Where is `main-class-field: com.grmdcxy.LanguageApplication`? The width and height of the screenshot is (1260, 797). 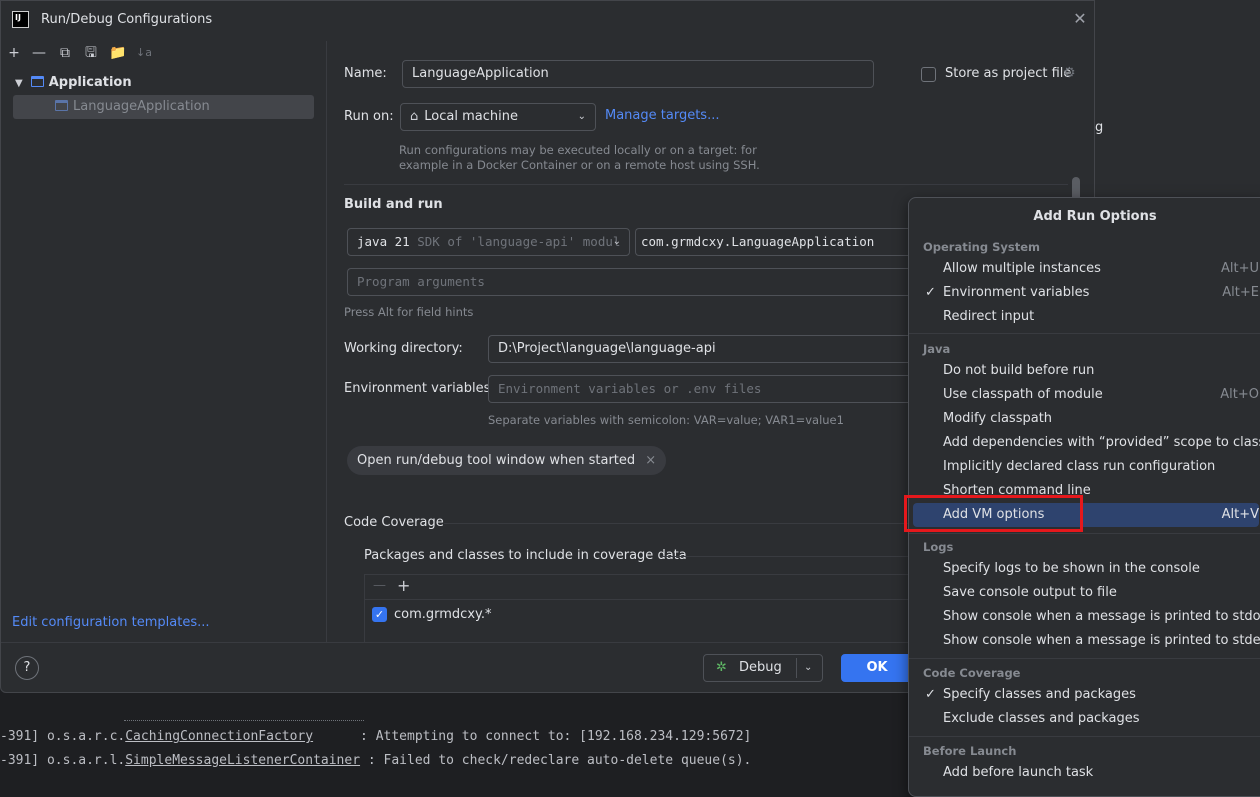
main-class-field: com.grmdcxy.LanguageApplication is located at coordinates (785, 242).